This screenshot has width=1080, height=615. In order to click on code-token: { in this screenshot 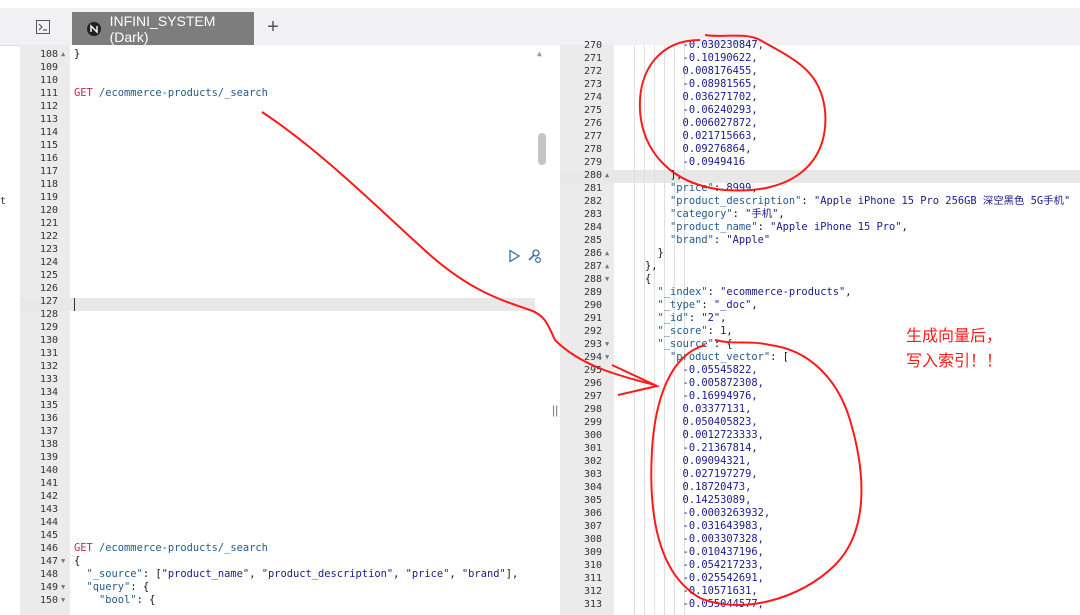, I will do `click(636, 279)`.